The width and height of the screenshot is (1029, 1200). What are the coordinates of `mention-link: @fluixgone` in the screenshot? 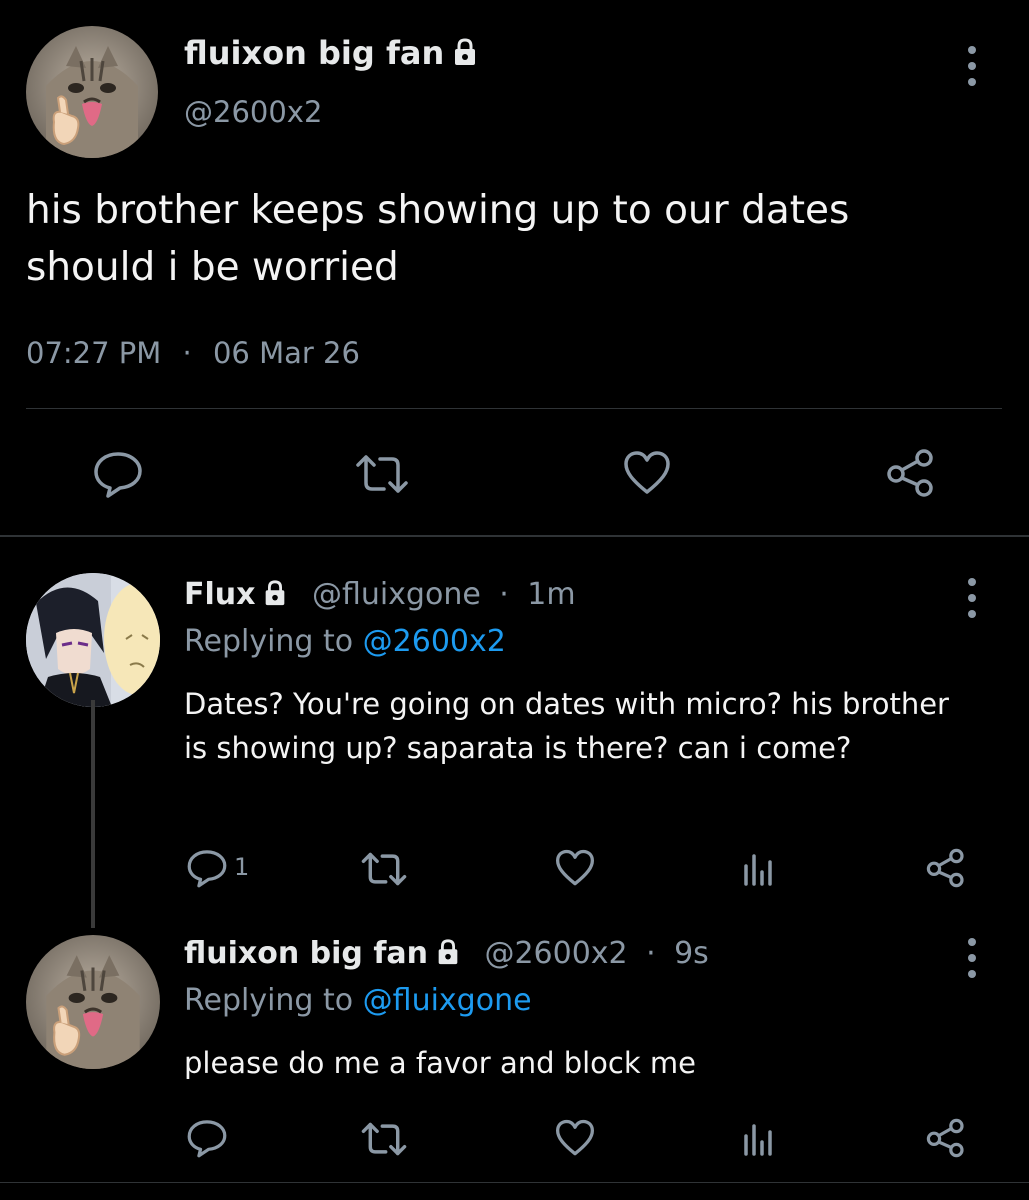 It's located at (447, 1000).